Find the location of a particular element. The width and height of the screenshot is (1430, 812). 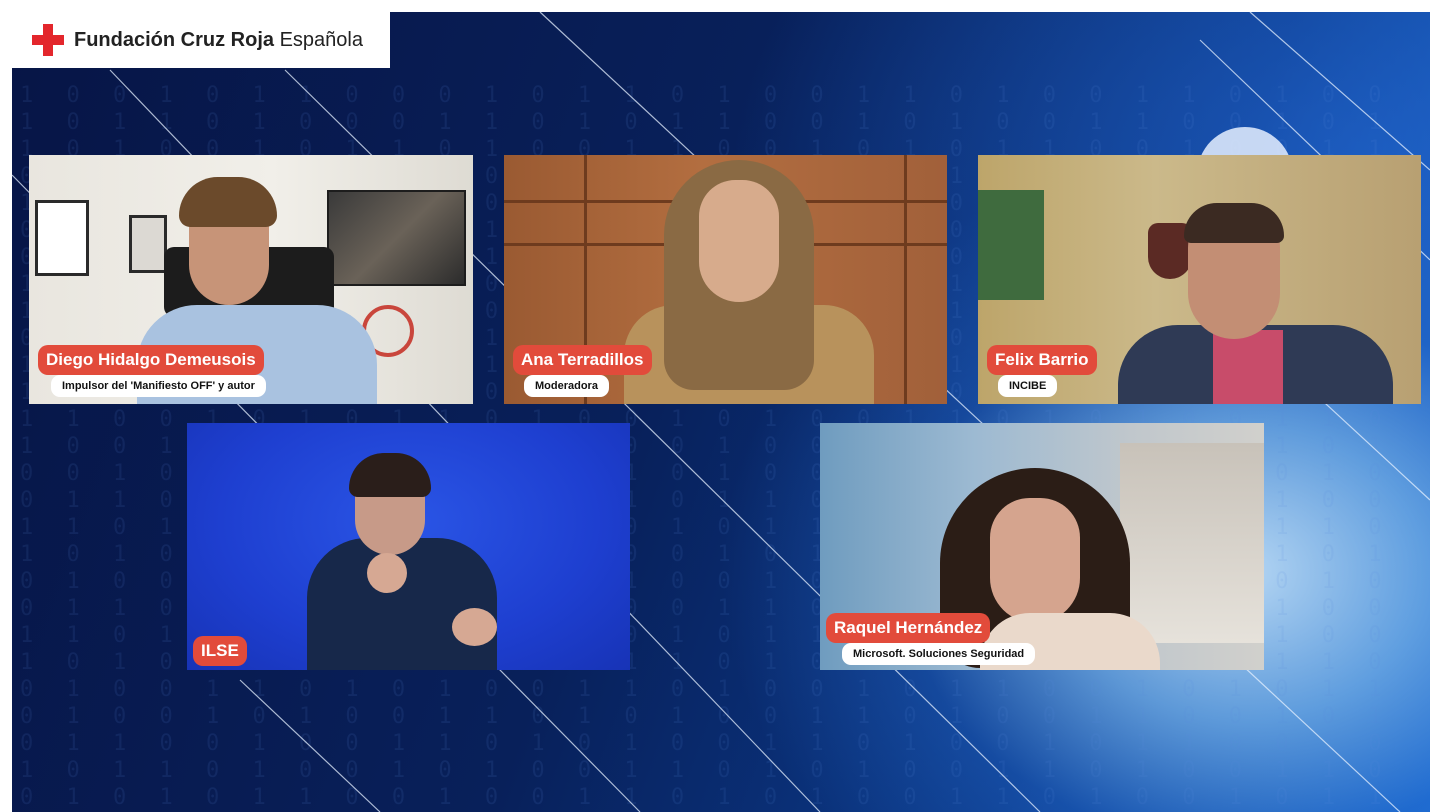

participant-name: Felix Barrio is located at coordinates (1042, 360).